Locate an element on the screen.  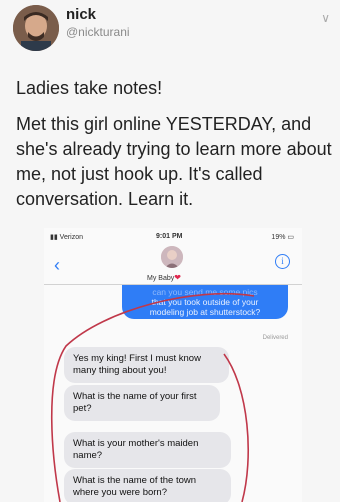
heart-icon: ❤ is located at coordinates (177, 277).